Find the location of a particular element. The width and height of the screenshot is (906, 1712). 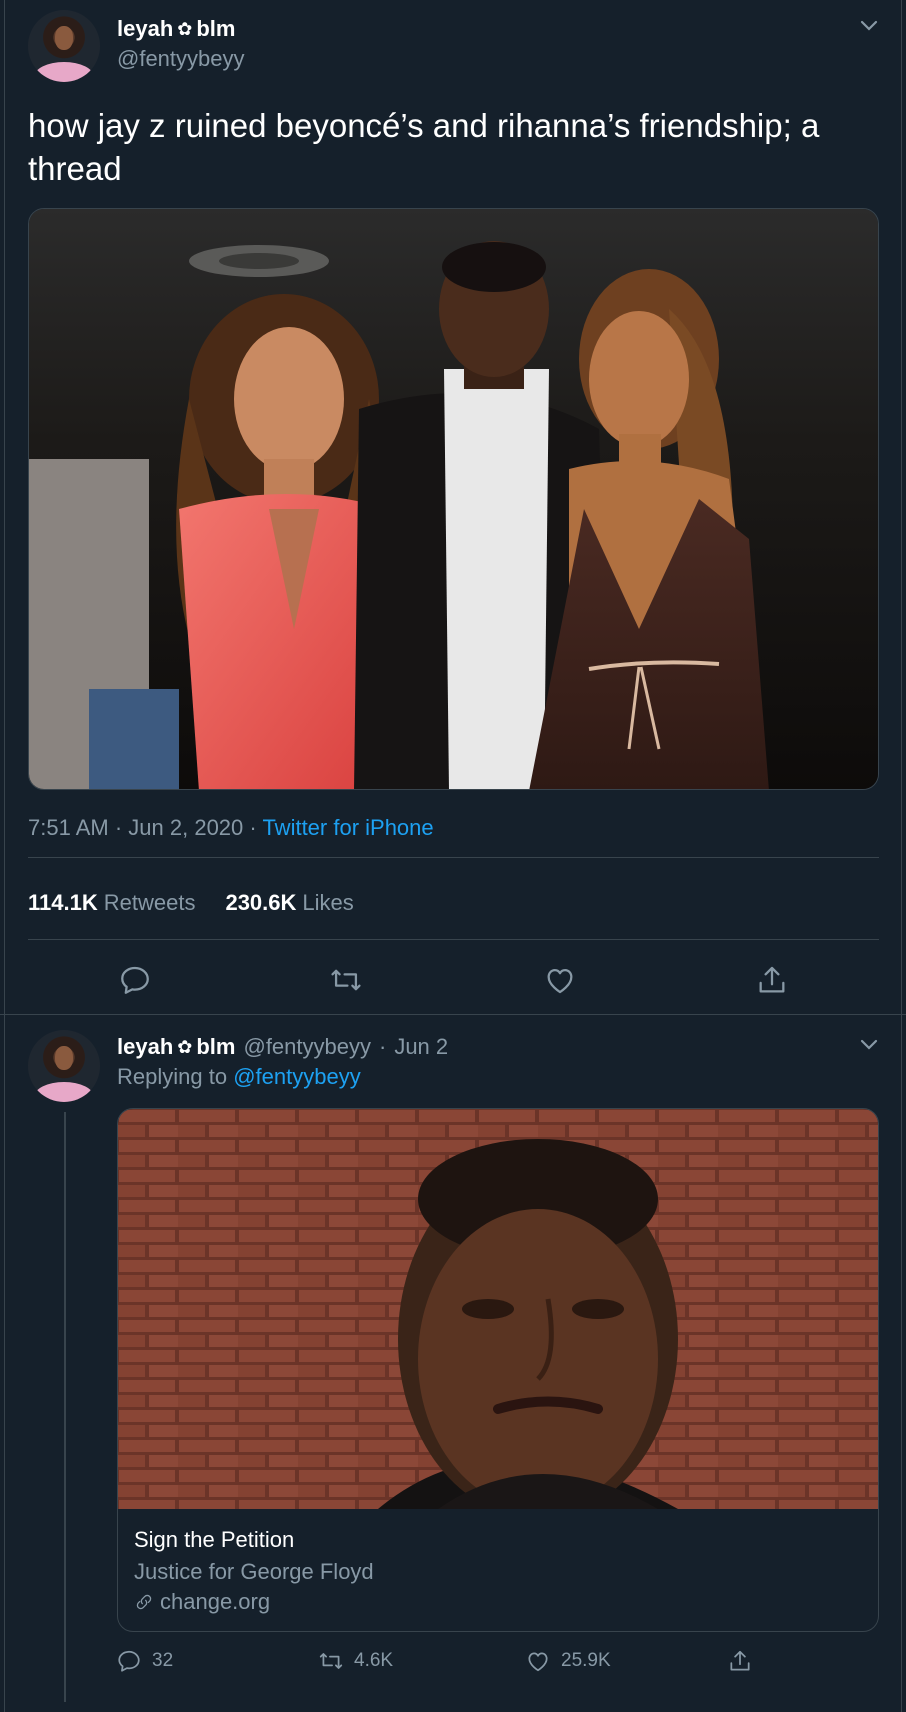

link-card-title: Sign the Petition is located at coordinates (214, 1539).